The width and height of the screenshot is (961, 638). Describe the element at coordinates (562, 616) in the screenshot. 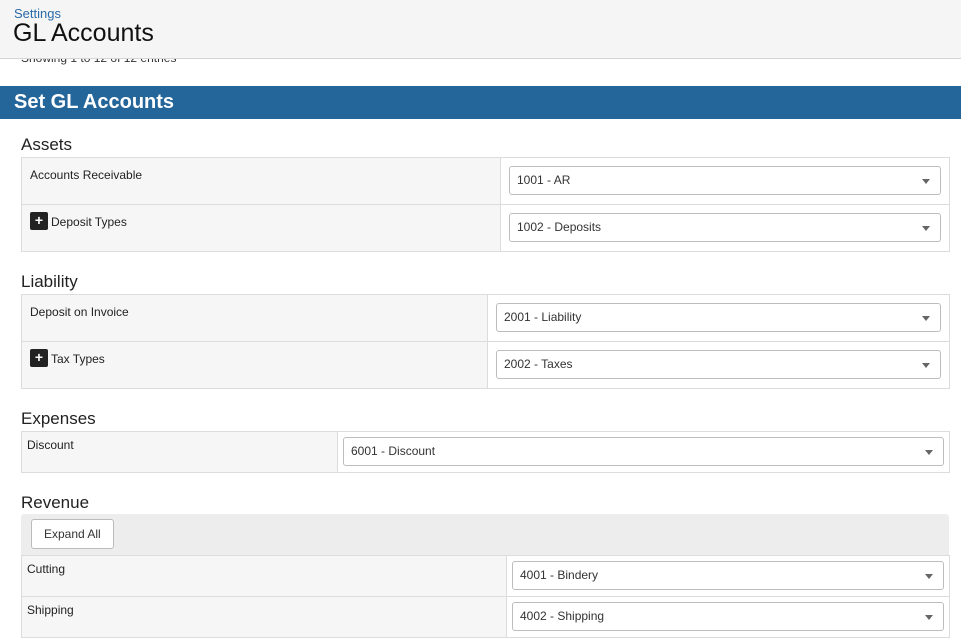

I see `select-value: 4002 - Shipping` at that location.